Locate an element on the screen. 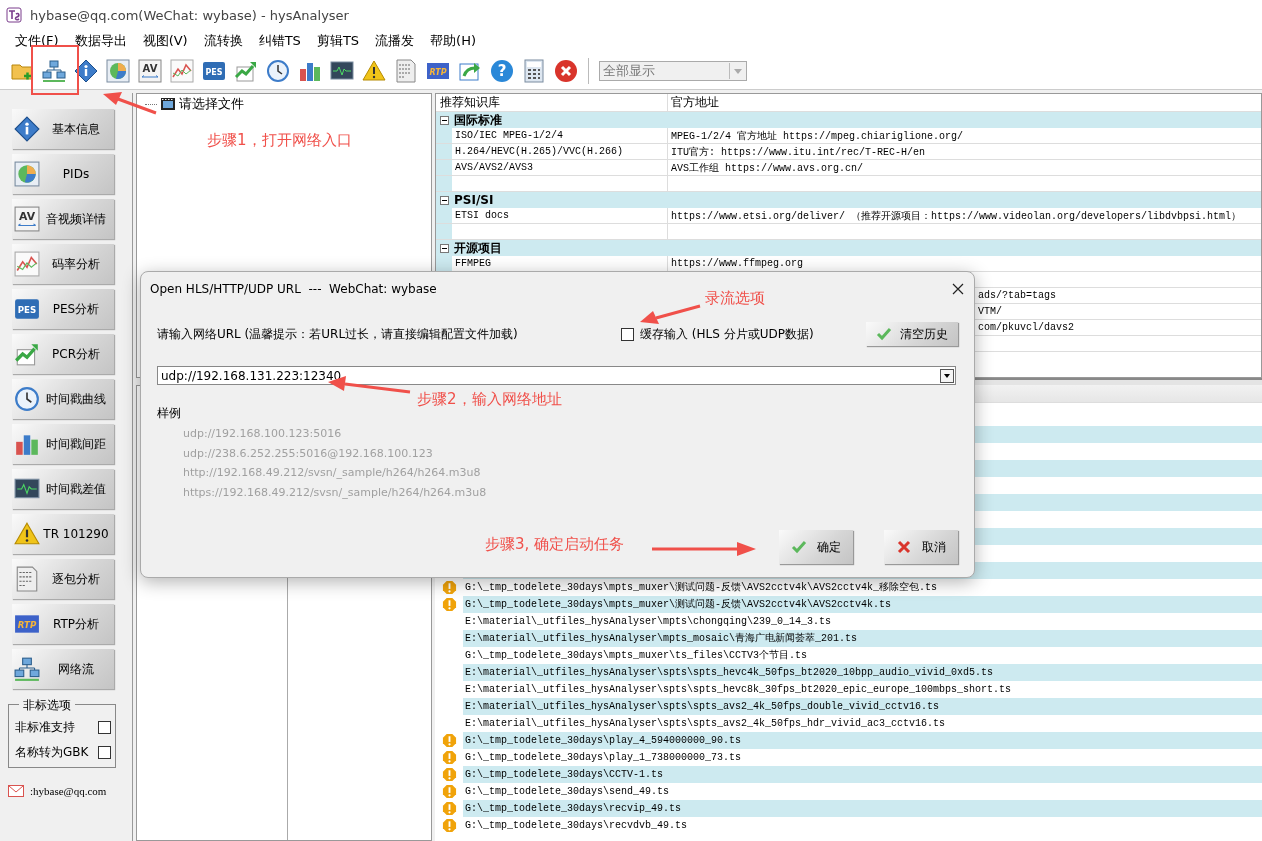  annotation-text: 步骤3, 确定启动任务 is located at coordinates (555, 544).